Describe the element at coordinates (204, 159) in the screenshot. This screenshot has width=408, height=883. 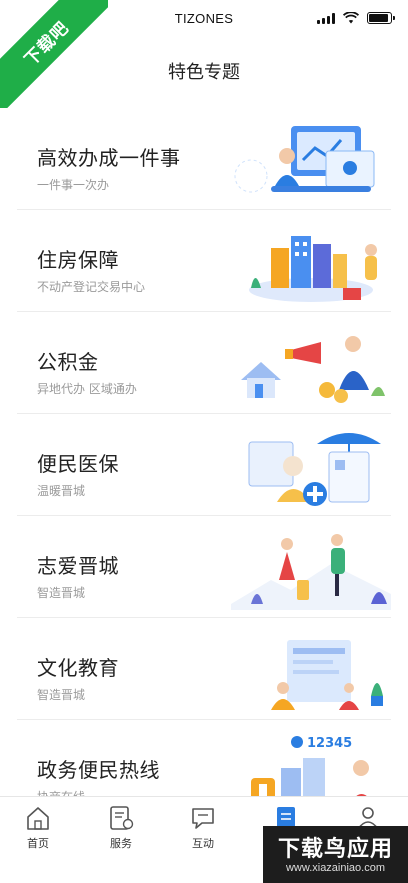
I see `topic-card-efficient: 高效办成一件事 一件事一次办` at that location.